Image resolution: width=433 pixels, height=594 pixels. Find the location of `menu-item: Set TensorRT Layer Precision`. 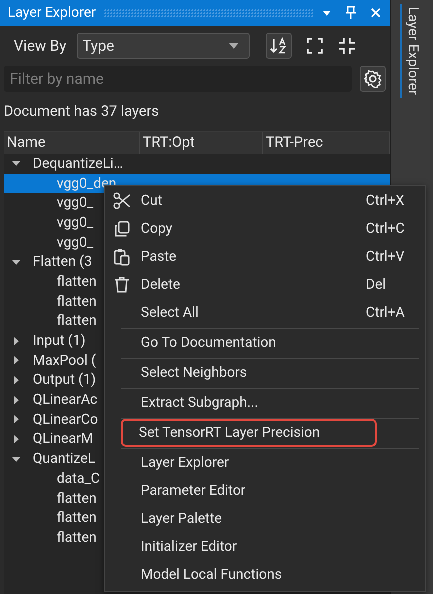

menu-item: Set TensorRT Layer Precision is located at coordinates (249, 433).